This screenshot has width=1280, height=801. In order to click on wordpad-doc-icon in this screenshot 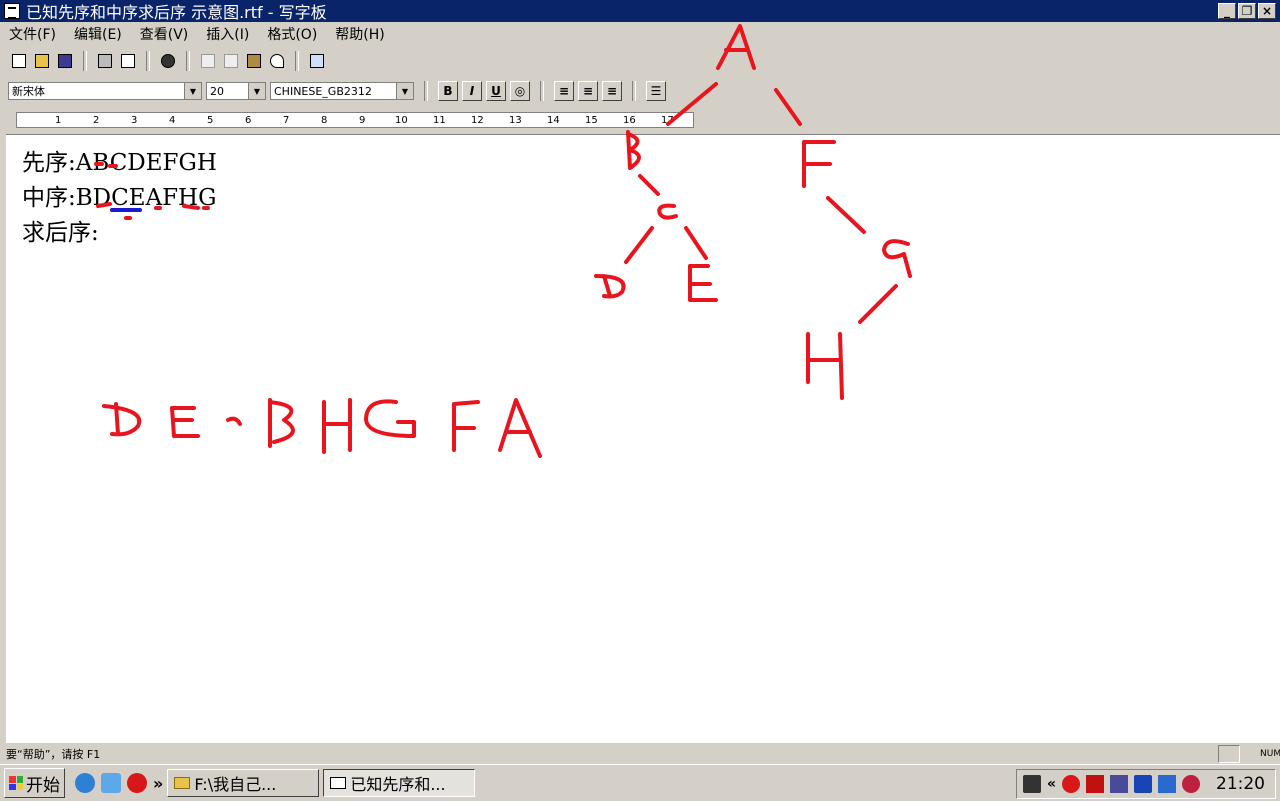, I will do `click(338, 783)`.